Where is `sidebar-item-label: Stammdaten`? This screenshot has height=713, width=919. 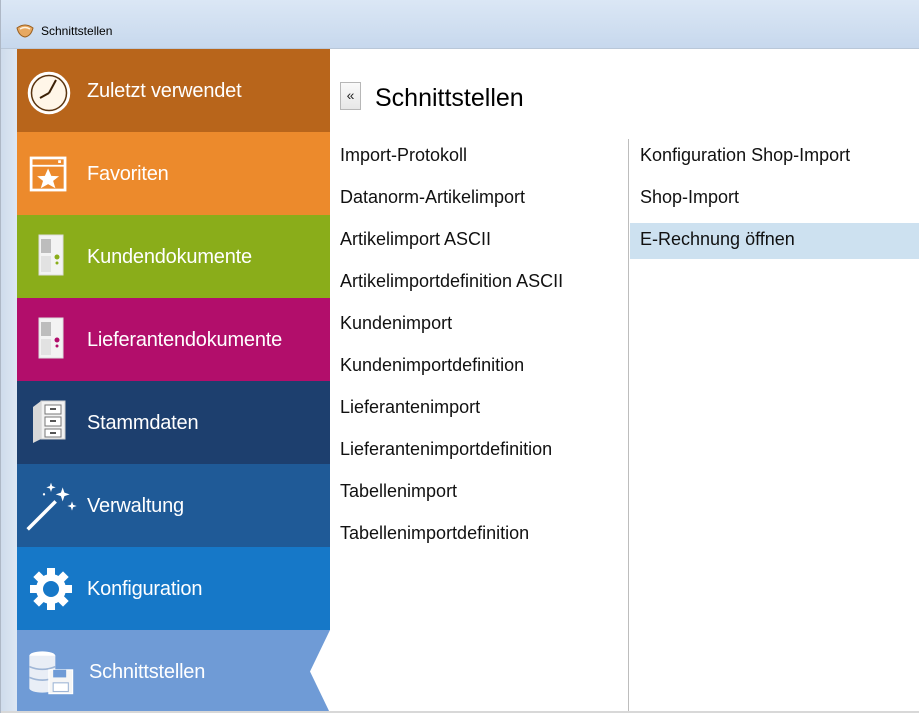 sidebar-item-label: Stammdaten is located at coordinates (143, 423).